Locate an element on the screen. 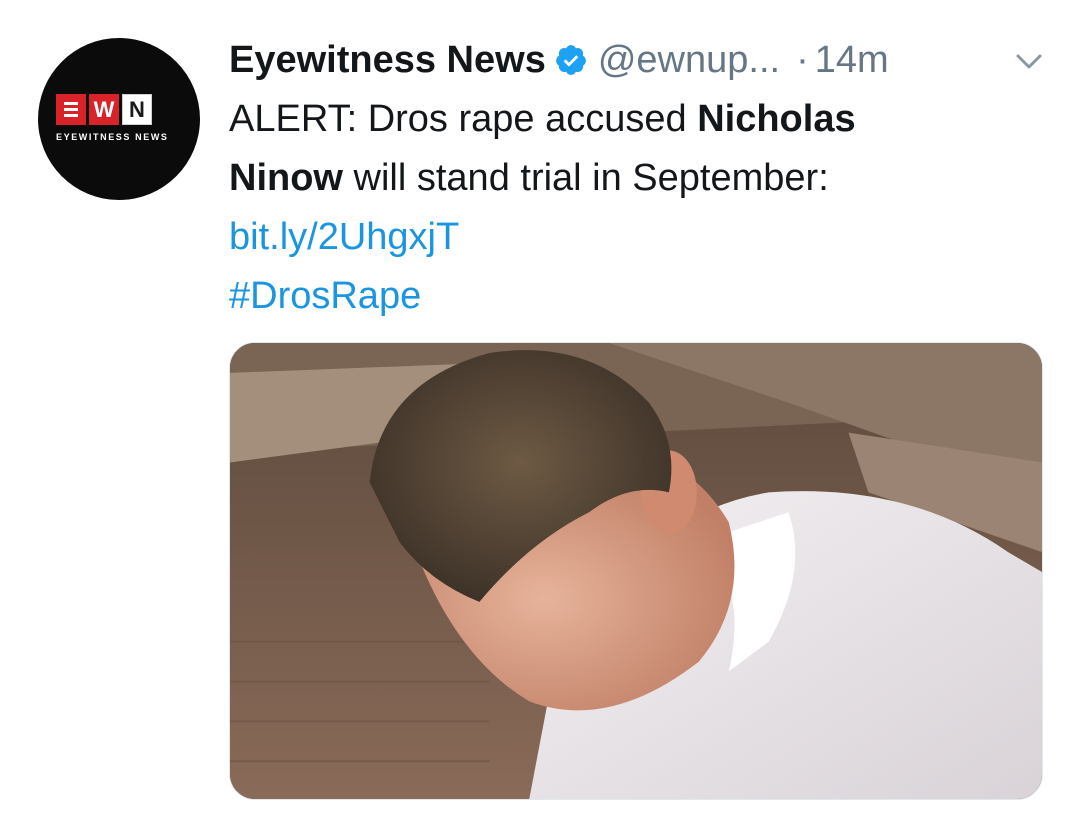  tweet-hashtag: #DrosRape is located at coordinates (325, 296).